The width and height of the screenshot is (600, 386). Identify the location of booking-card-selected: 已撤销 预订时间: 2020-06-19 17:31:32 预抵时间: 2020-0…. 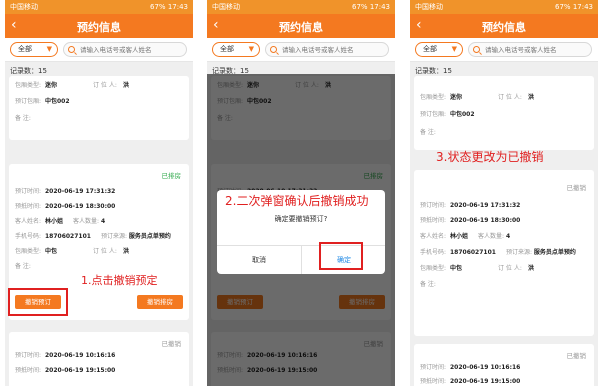
(504, 253).